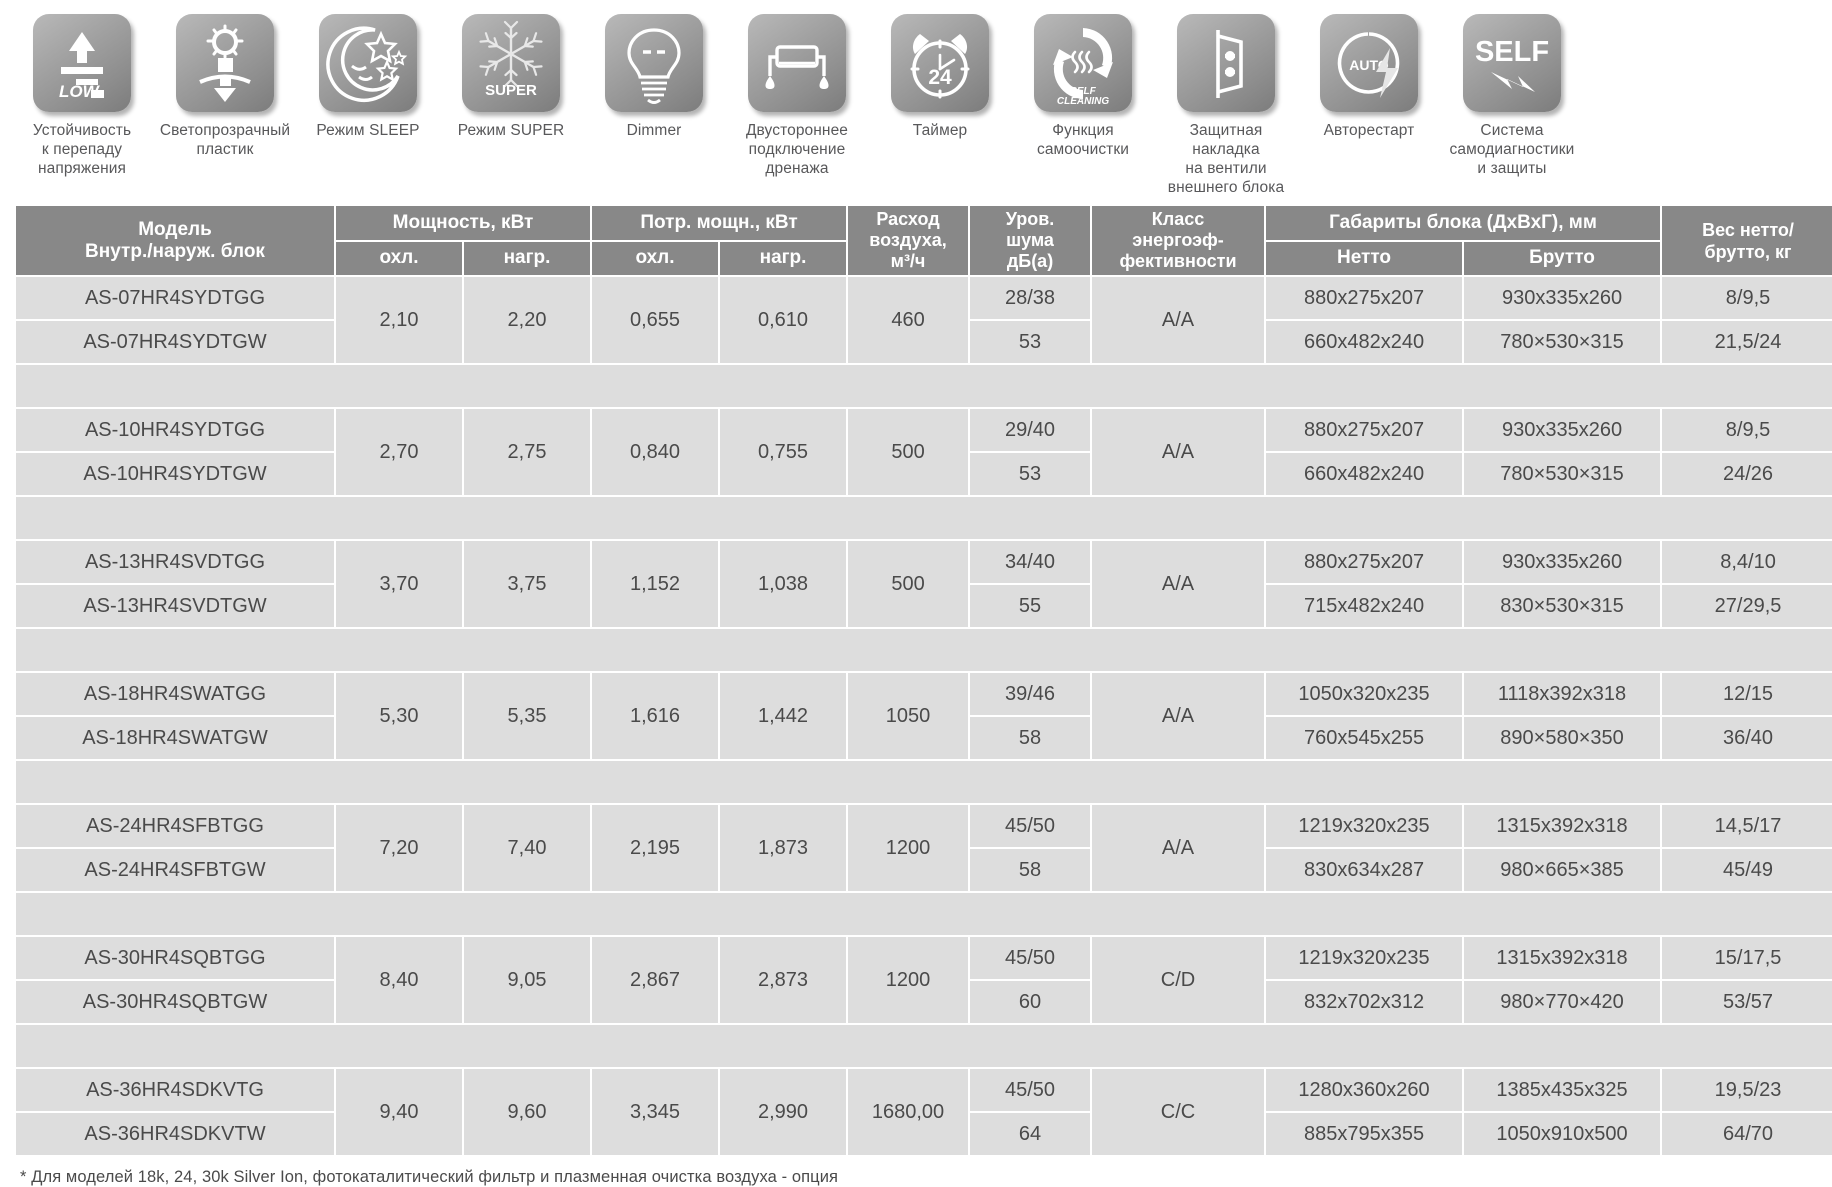 Image resolution: width=1832 pixels, height=1187 pixels. Describe the element at coordinates (783, 258) in the screenshot. I see `header-consumption-heat: нагр.` at that location.